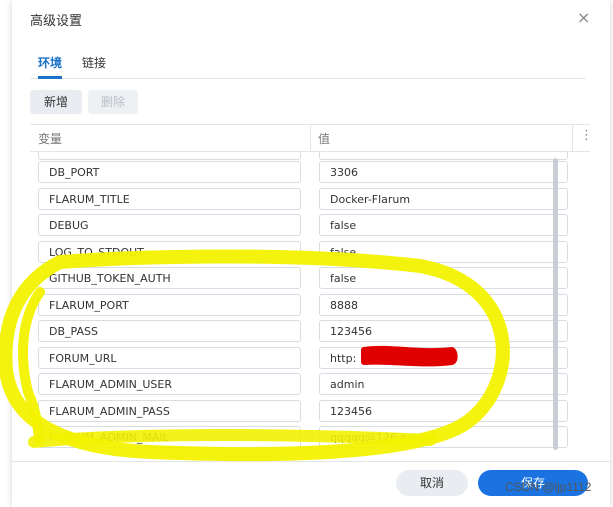  Describe the element at coordinates (113, 102) in the screenshot. I see `delete-button: 删除` at that location.